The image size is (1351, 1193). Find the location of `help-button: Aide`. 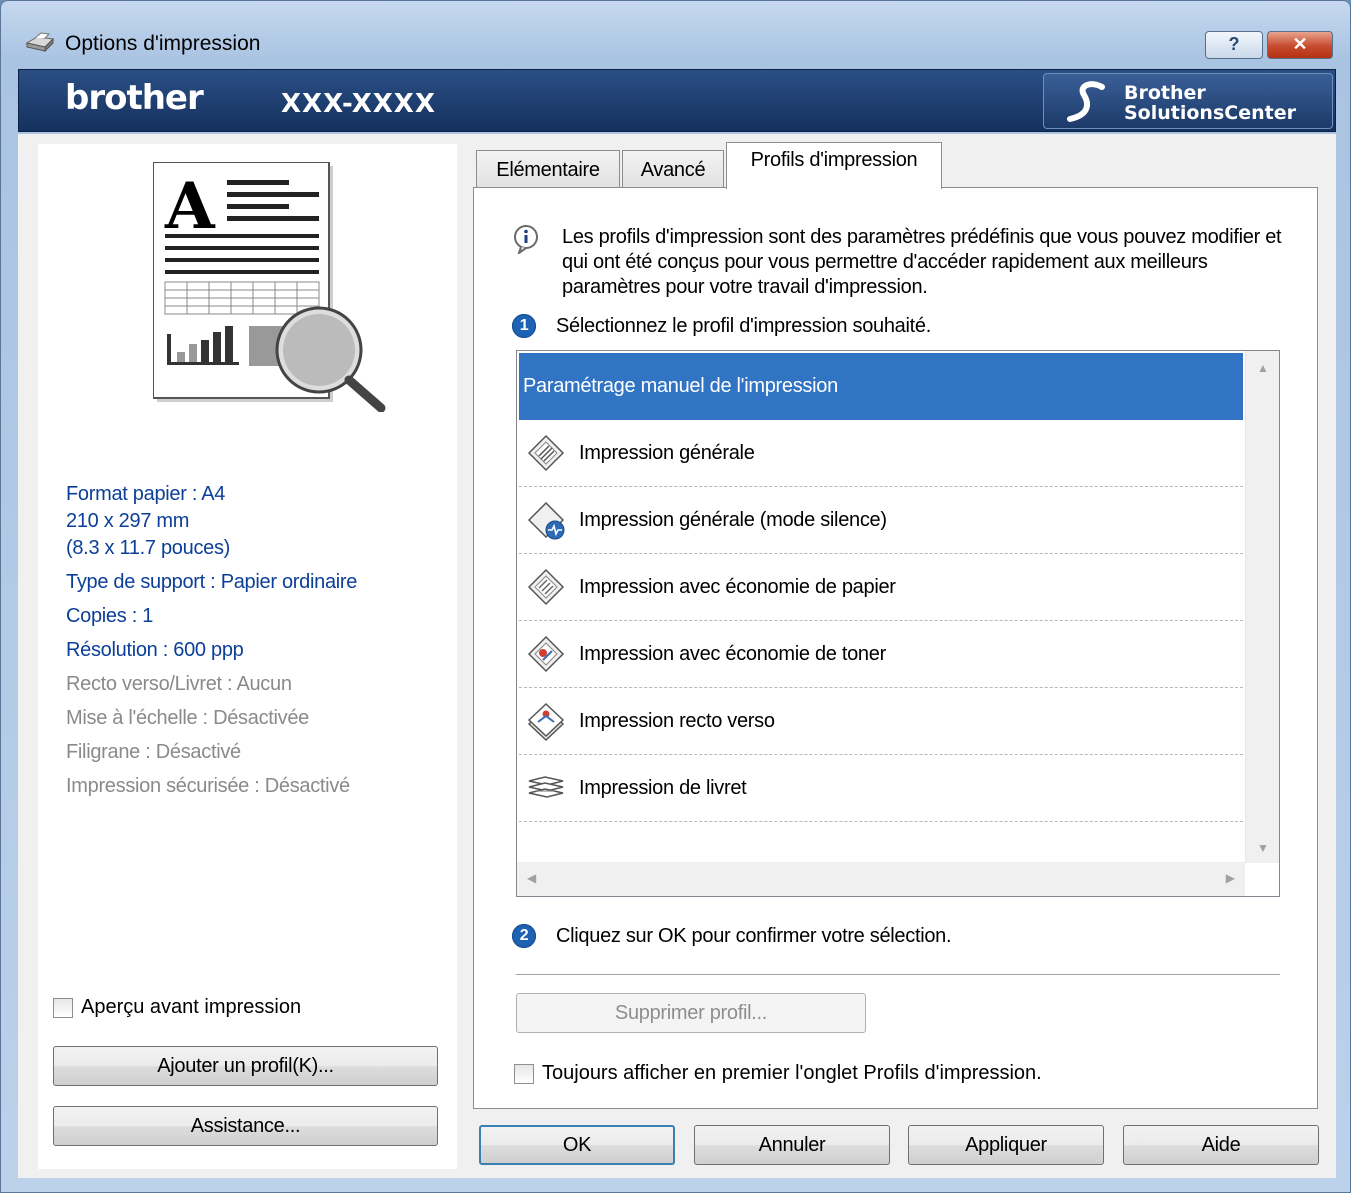

help-button: Aide is located at coordinates (1221, 1145).